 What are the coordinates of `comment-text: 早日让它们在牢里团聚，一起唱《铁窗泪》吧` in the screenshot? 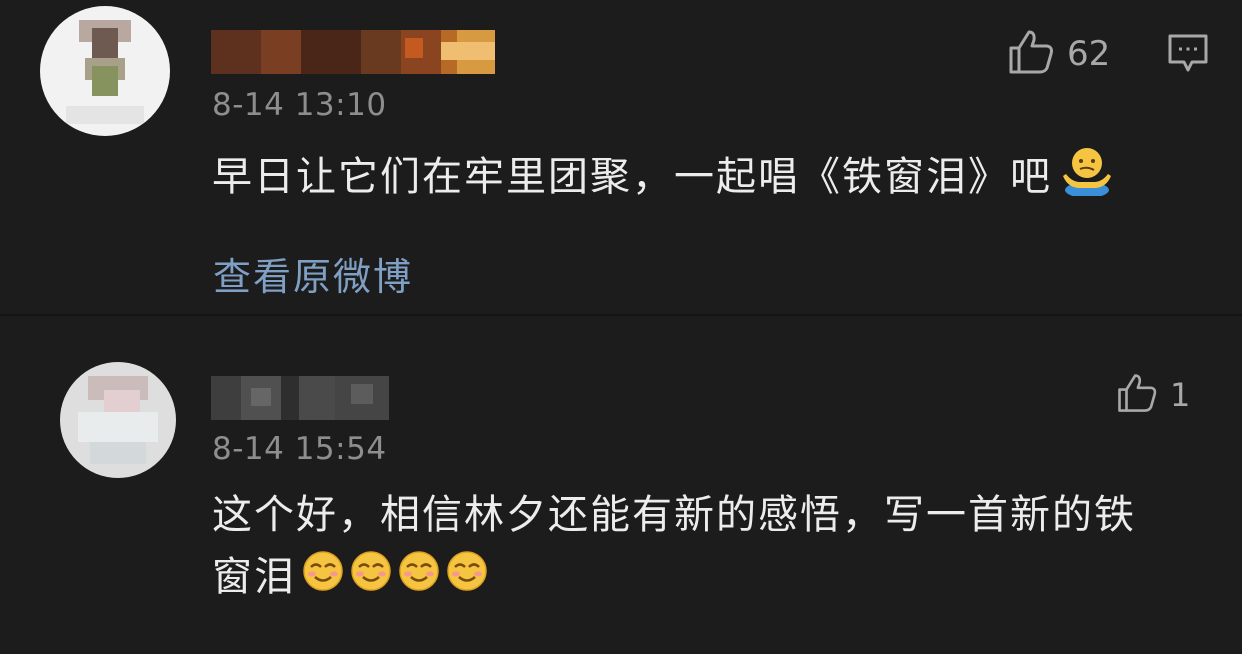 It's located at (712, 179).